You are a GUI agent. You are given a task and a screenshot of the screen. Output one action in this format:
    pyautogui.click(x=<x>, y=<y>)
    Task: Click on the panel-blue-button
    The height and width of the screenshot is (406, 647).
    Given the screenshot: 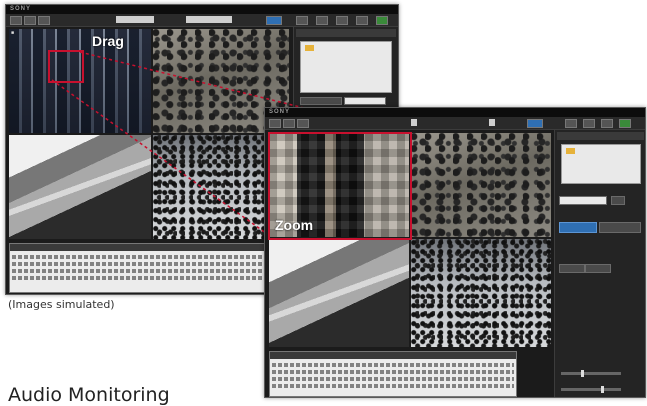 What is the action you would take?
    pyautogui.click(x=578, y=227)
    